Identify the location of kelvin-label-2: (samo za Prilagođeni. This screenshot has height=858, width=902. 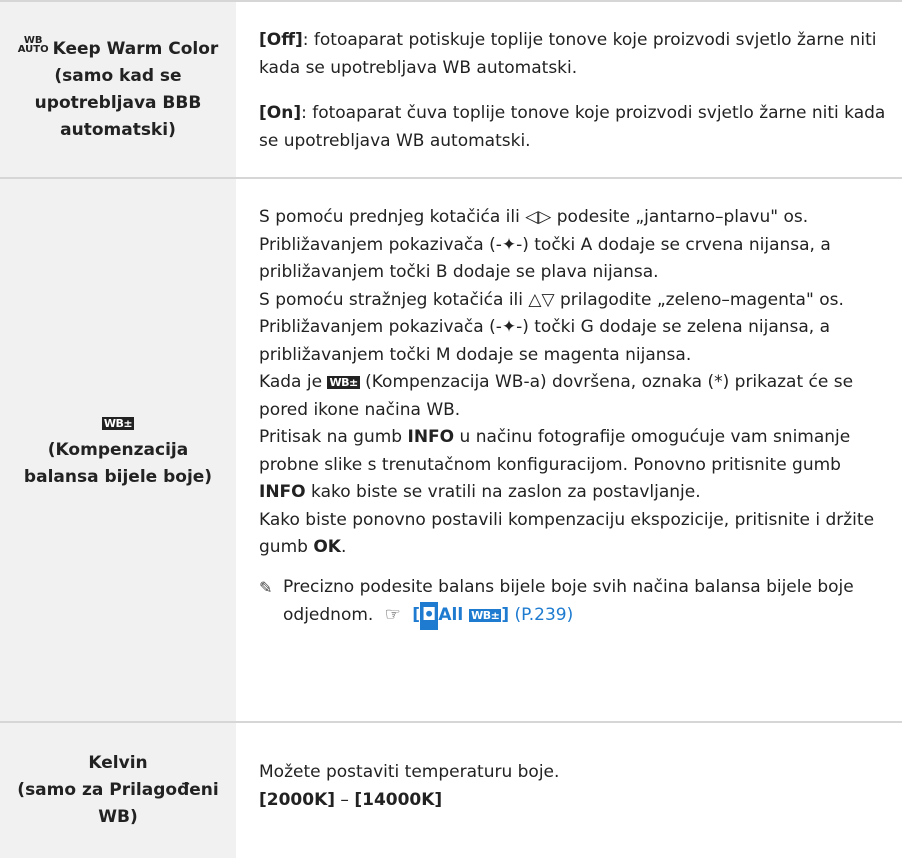
(118, 790).